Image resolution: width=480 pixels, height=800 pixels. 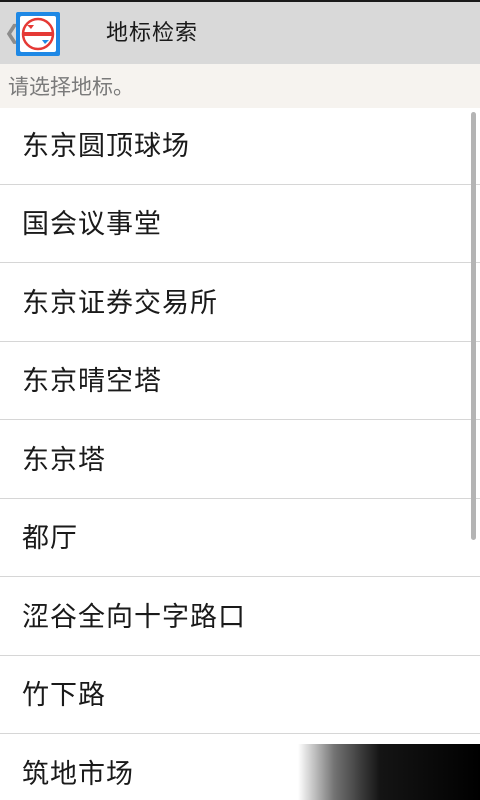 I want to click on list-item-label: 东京晴空塔, so click(x=92, y=381).